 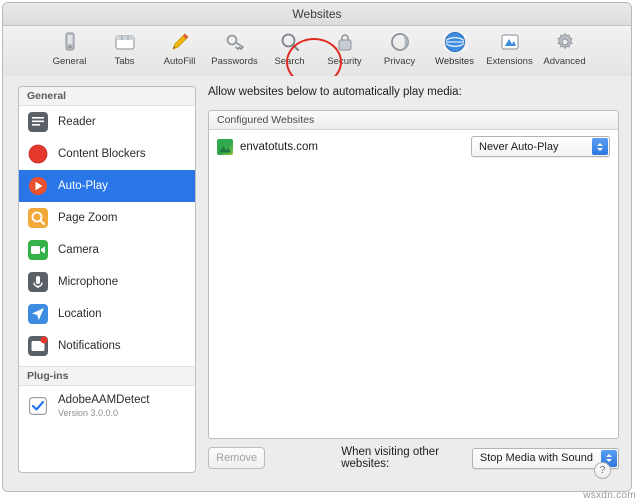 What do you see at coordinates (77, 122) in the screenshot?
I see `sidebar-label-reader: Reader` at bounding box center [77, 122].